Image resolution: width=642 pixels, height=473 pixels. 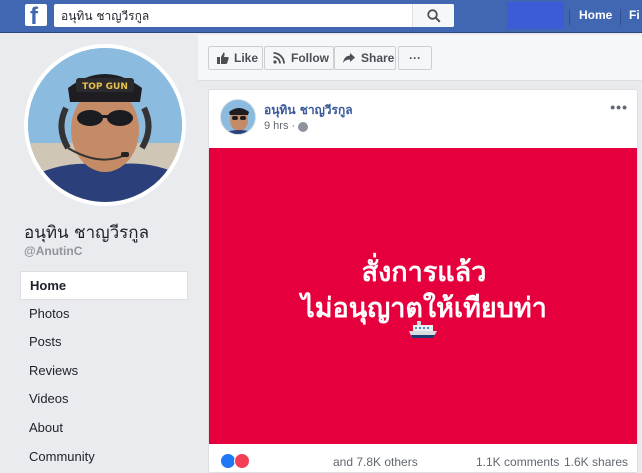 I want to click on thumbs-up-icon, so click(x=223, y=58).